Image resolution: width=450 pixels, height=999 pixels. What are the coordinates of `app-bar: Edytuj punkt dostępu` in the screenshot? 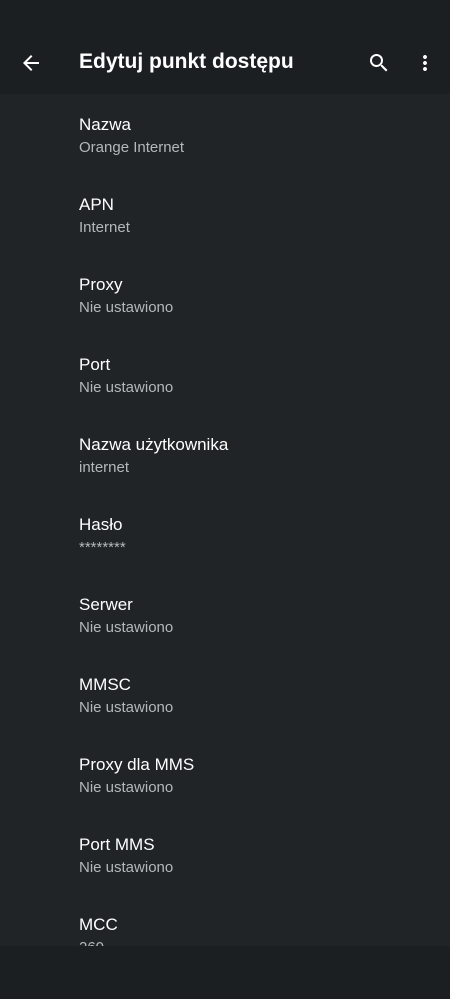 It's located at (225, 63).